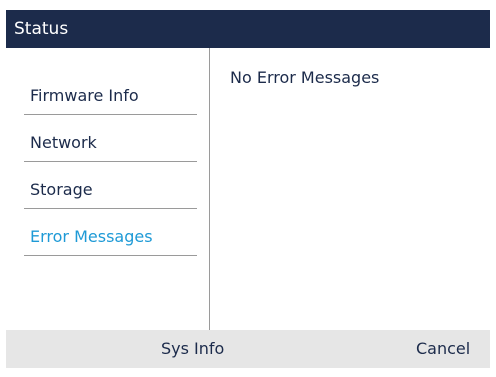  I want to click on menu-item-label: Firmware Info, so click(84, 95).